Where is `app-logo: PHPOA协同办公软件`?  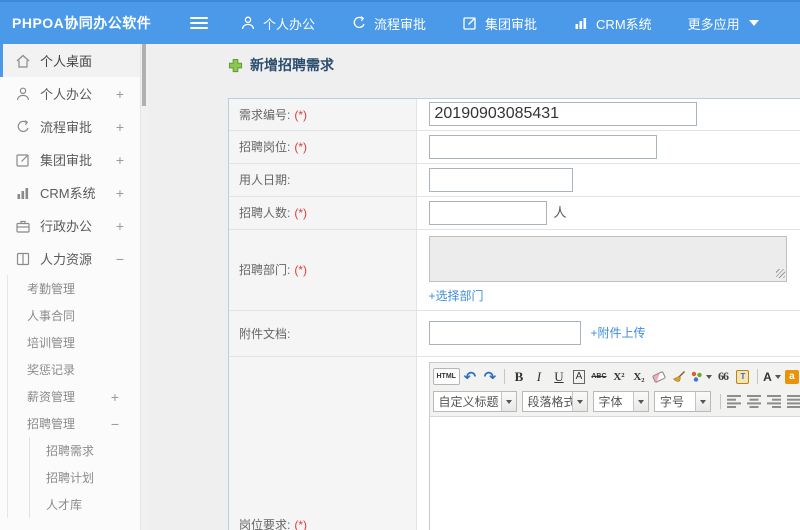
app-logo: PHPOA协同办公软件 is located at coordinates (82, 23).